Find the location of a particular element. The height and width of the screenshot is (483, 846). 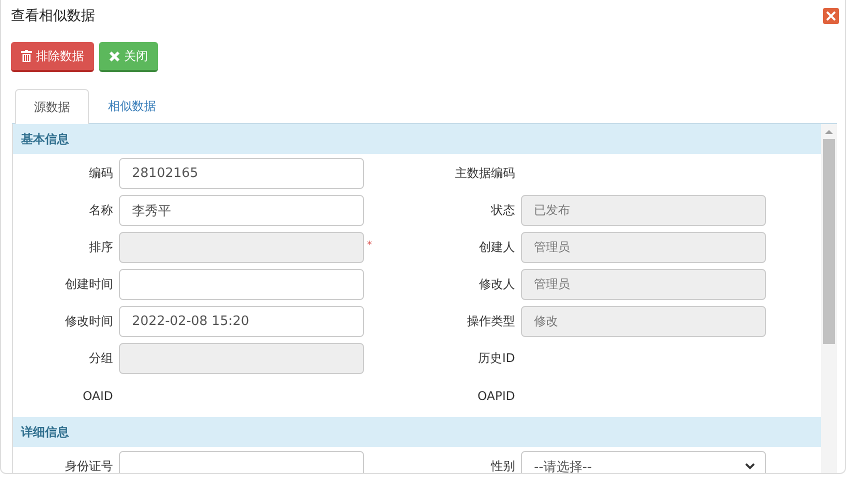

required-mark: * is located at coordinates (369, 245).